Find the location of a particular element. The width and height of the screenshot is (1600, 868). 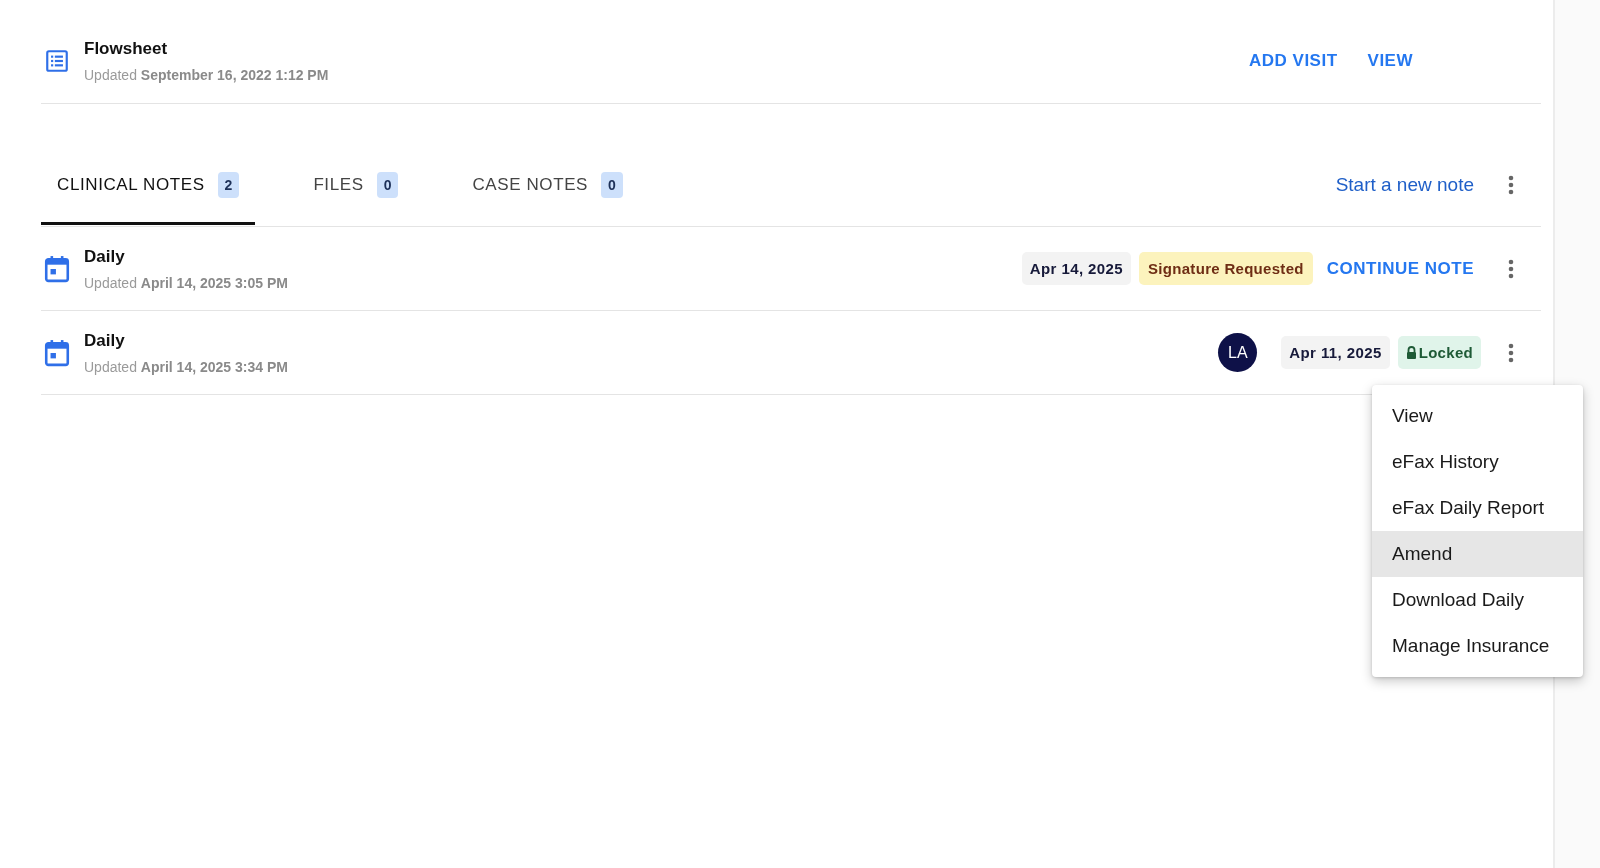

updated-text: Updated April 14, 2025 3:05 PM is located at coordinates (186, 282).